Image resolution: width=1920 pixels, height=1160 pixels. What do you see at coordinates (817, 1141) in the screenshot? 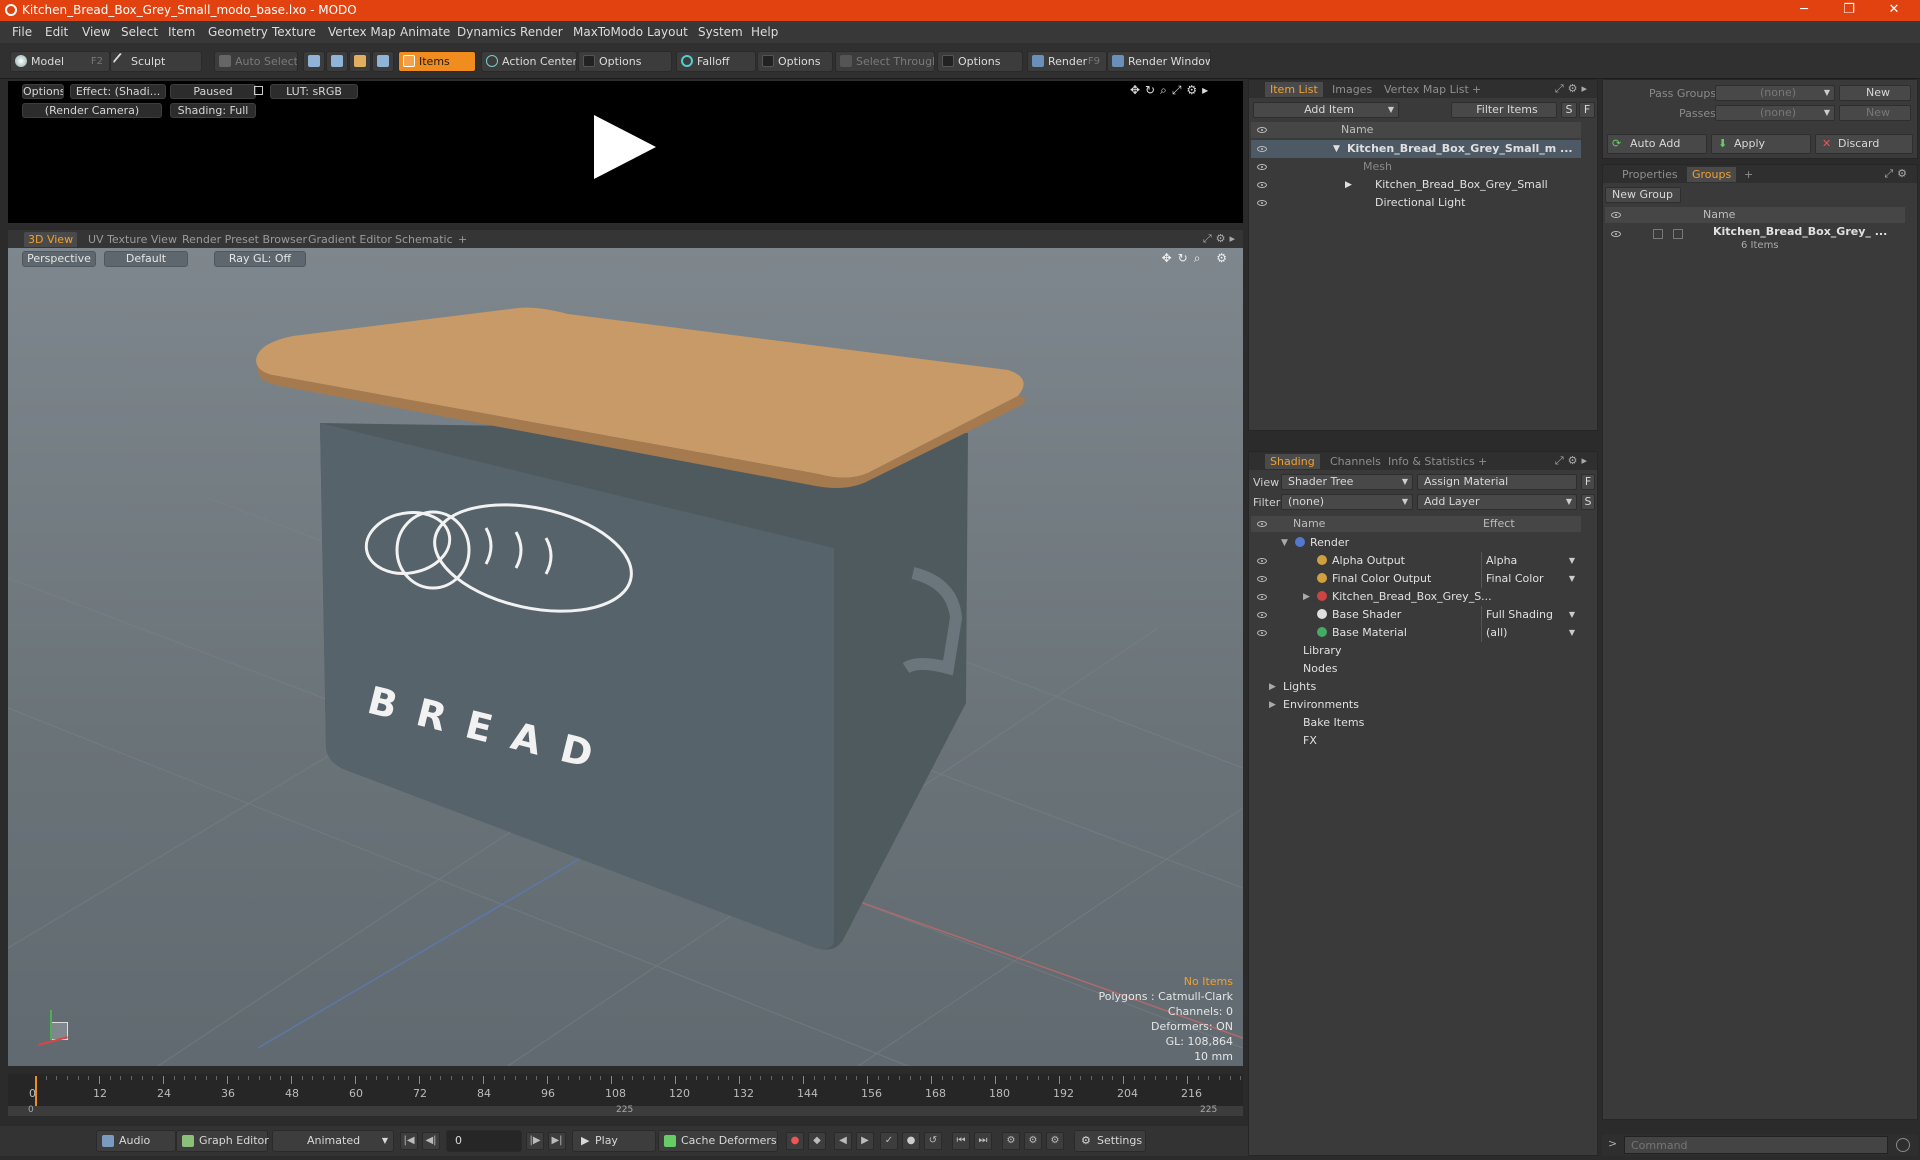
I see `key-icon: ◆` at bounding box center [817, 1141].